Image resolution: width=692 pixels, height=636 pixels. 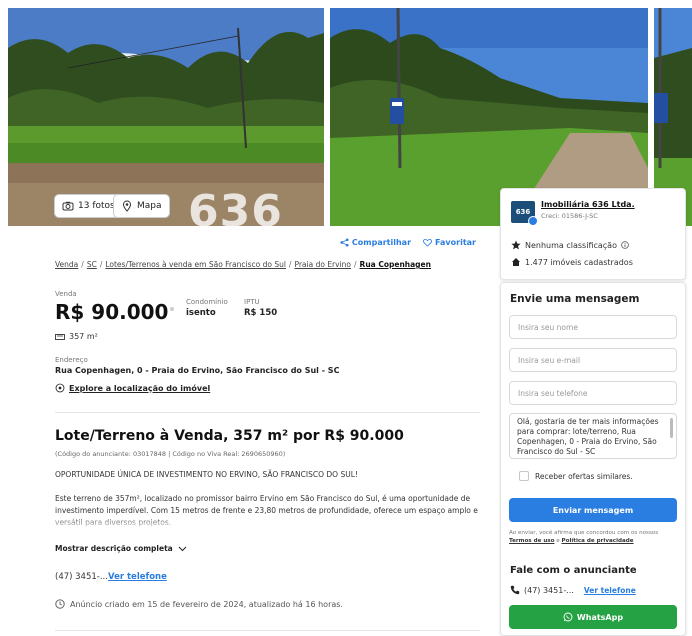 I want to click on map-label: Mapa, so click(x=149, y=206).